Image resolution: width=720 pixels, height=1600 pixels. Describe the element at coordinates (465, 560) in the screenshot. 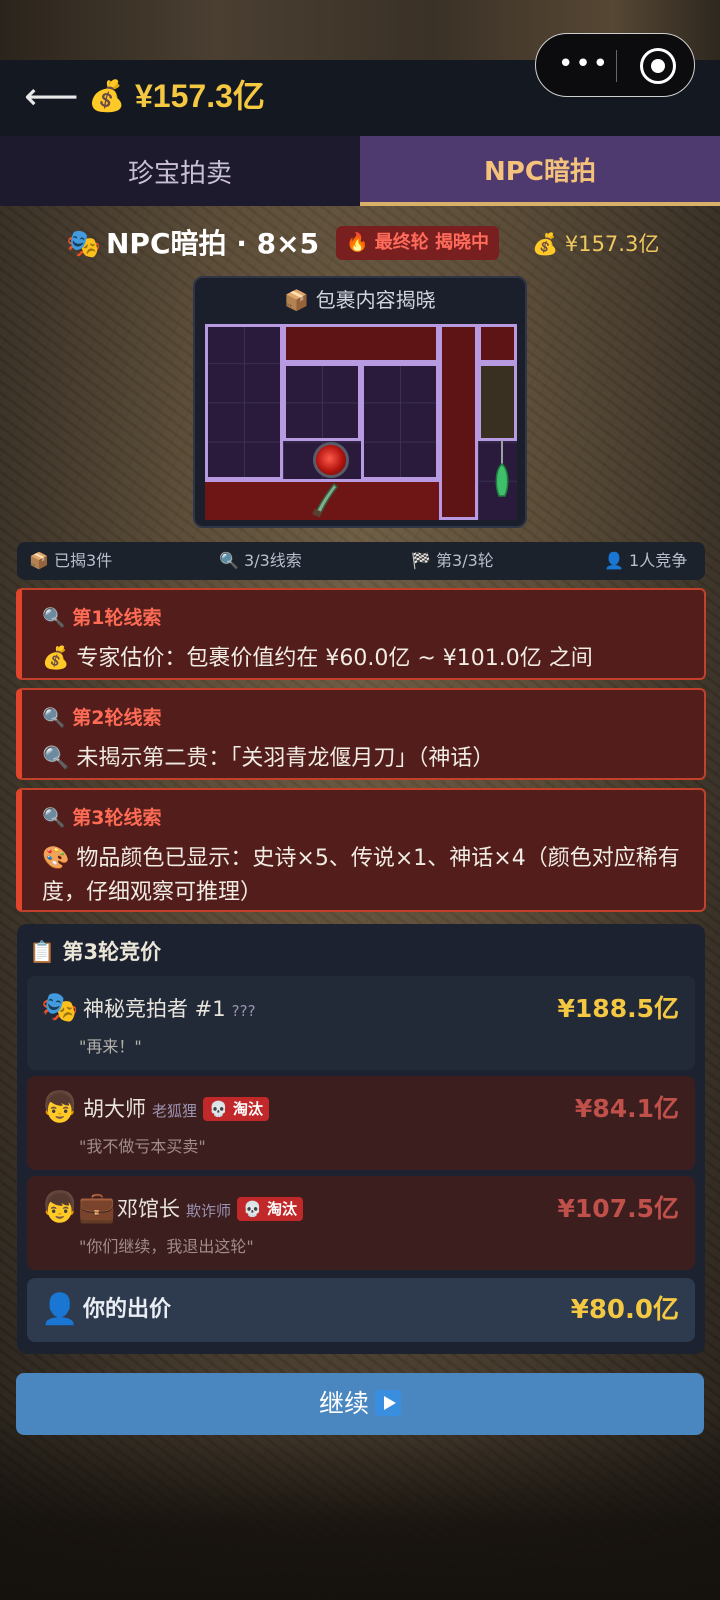

I see `stat-round-text: 第3/3轮` at that location.